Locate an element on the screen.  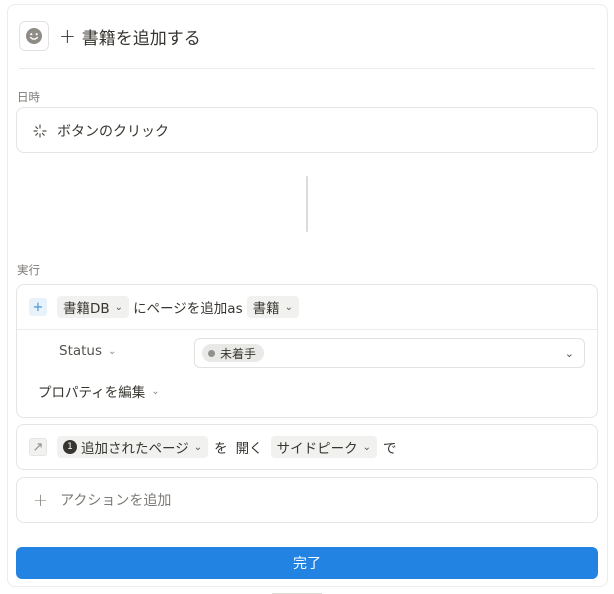
trigger-section-label: 日時 is located at coordinates (28, 97).